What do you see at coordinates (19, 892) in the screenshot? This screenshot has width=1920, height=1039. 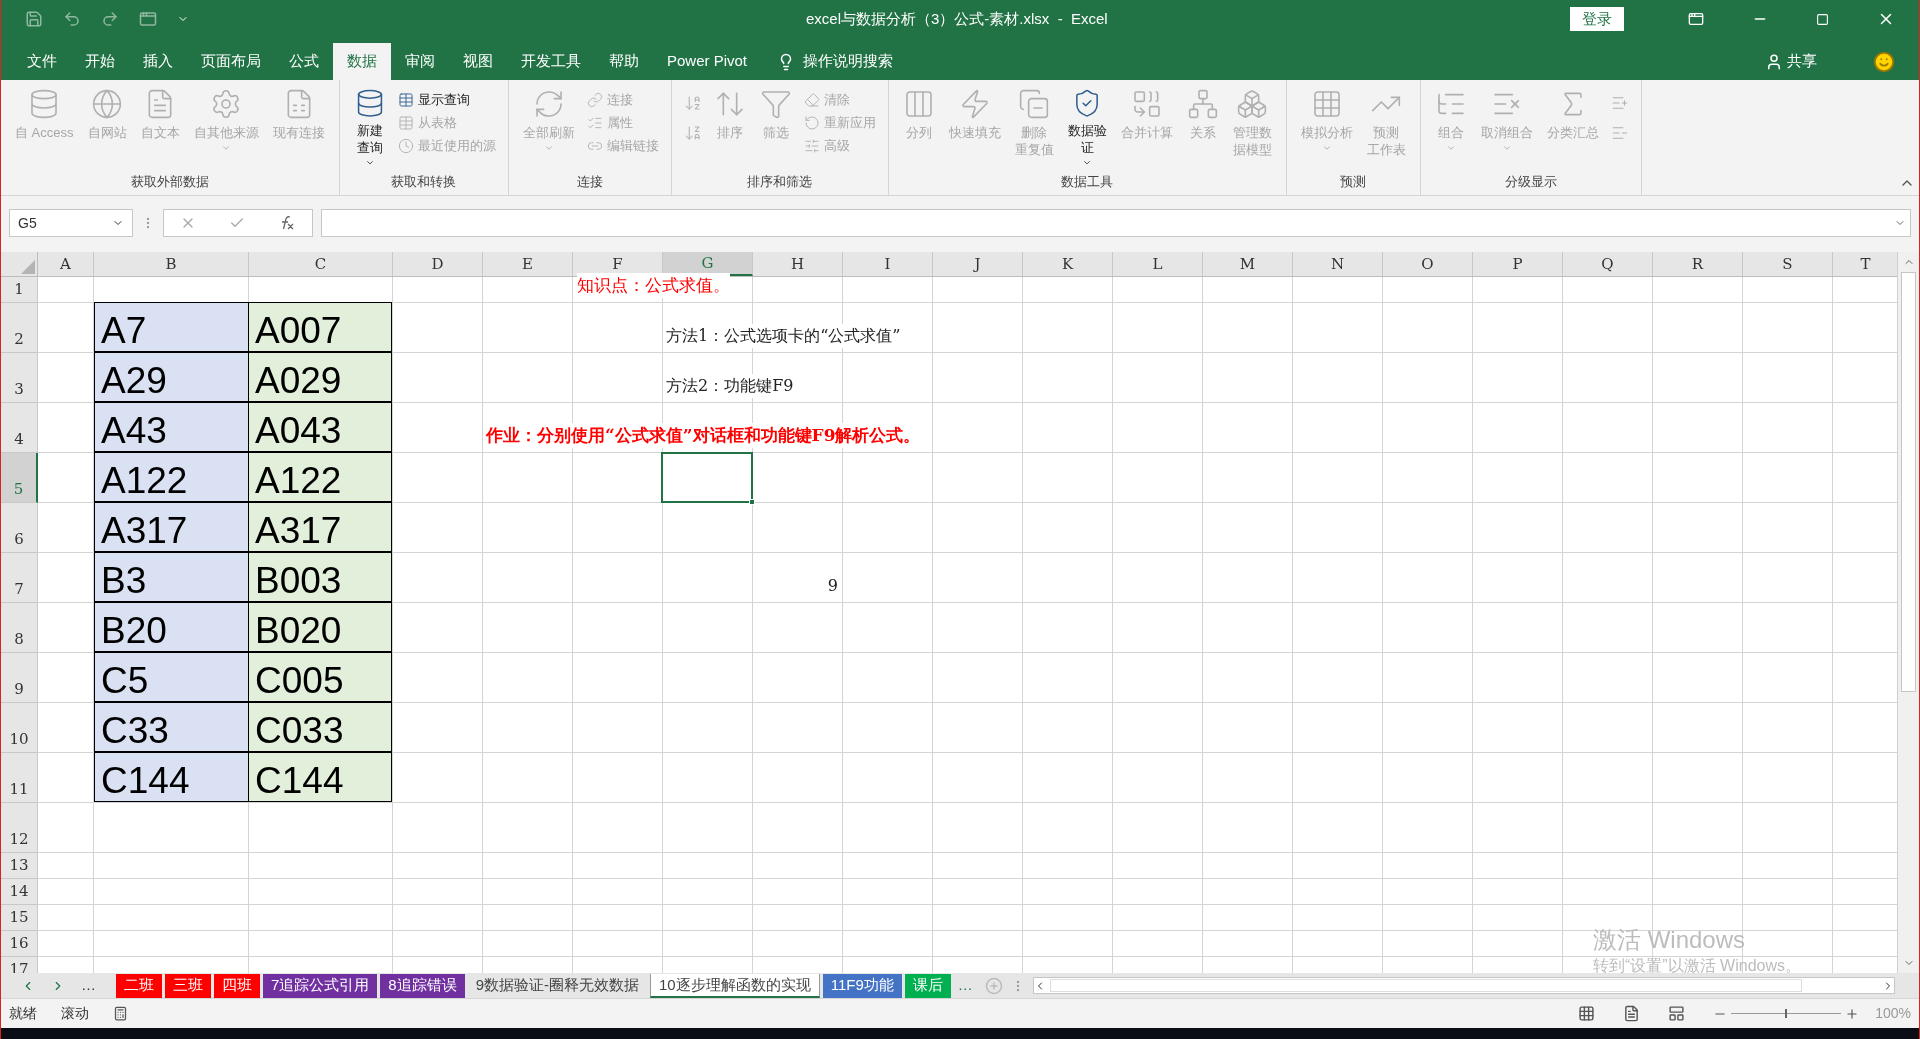 I see `row-header: 14` at bounding box center [19, 892].